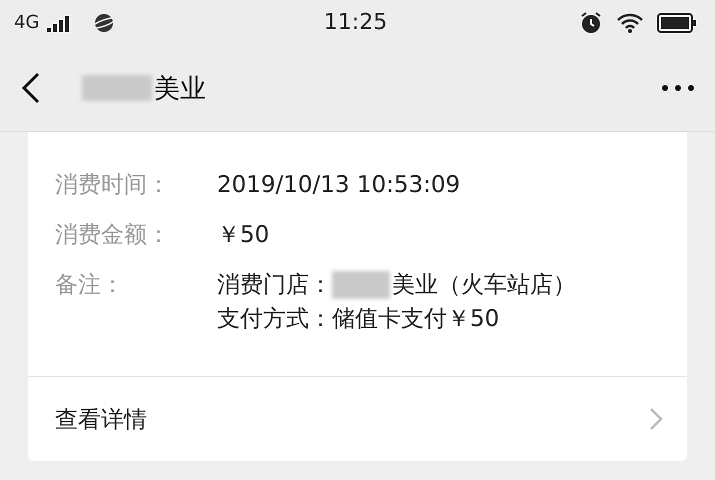 The image size is (715, 480). Describe the element at coordinates (274, 319) in the screenshot. I see `field-label: 支付方式：` at that location.